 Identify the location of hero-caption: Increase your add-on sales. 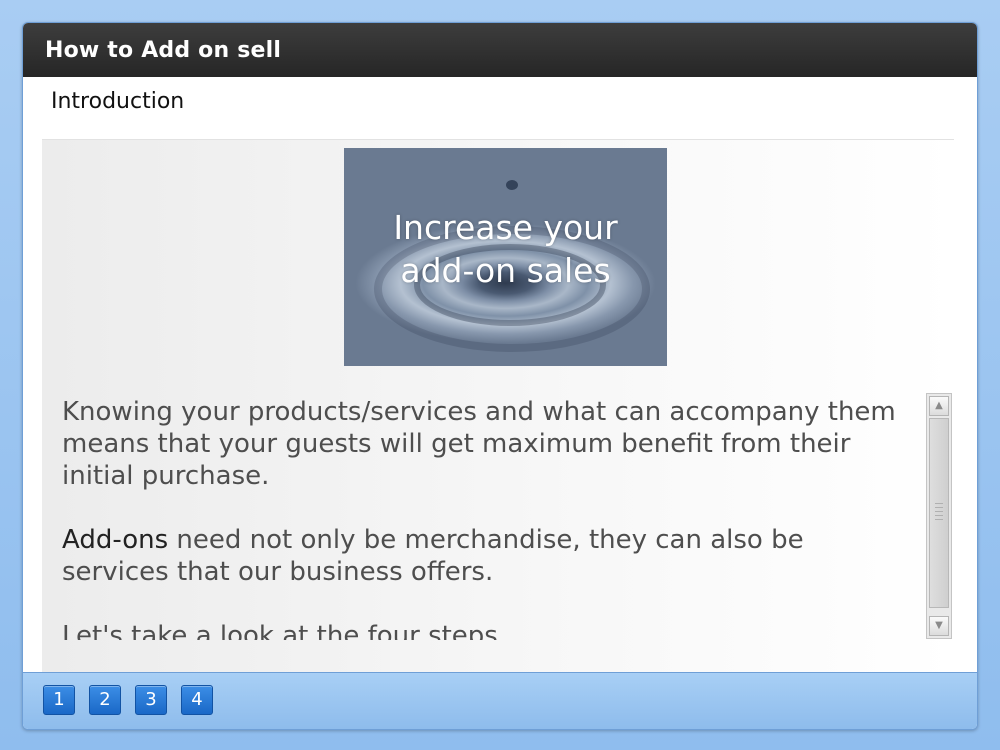
(505, 249).